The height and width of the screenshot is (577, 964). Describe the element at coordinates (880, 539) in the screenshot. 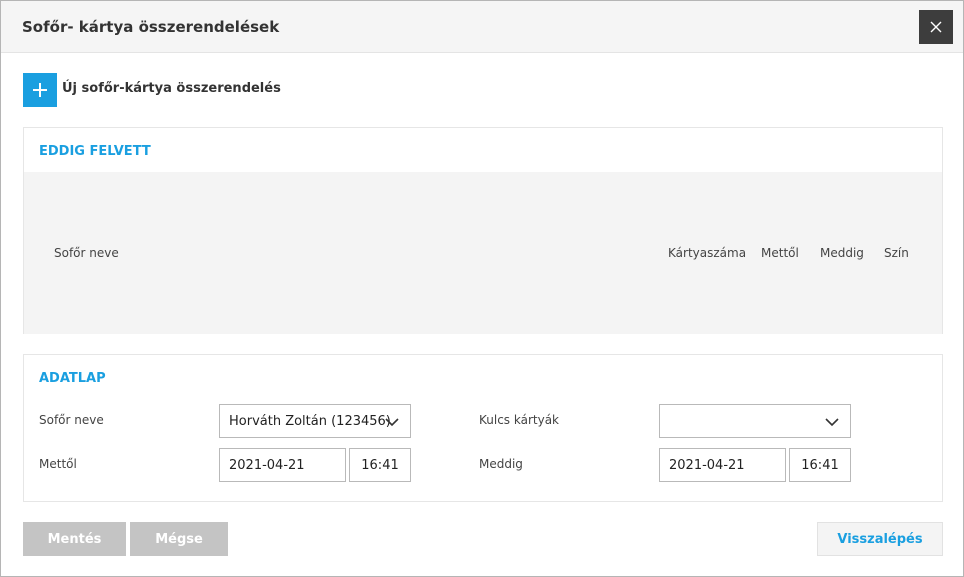

I see `back-button: Visszalépés` at that location.